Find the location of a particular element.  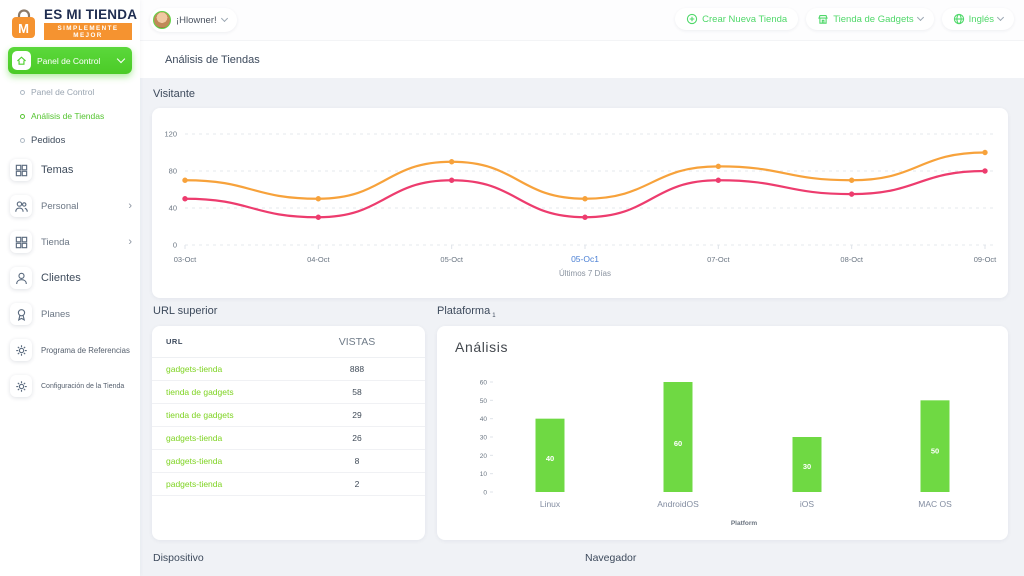

views-value: 29 is located at coordinates (357, 415).